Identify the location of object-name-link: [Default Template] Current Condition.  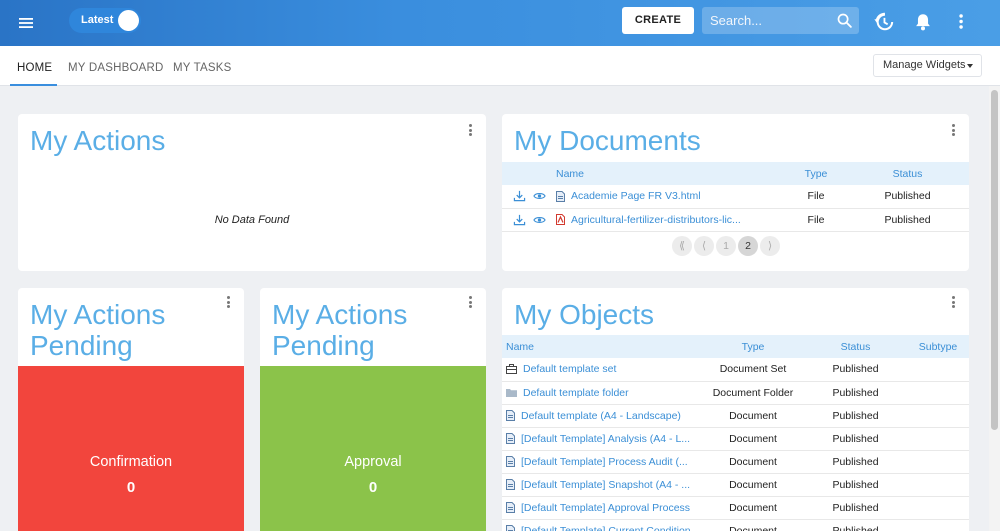
(606, 528).